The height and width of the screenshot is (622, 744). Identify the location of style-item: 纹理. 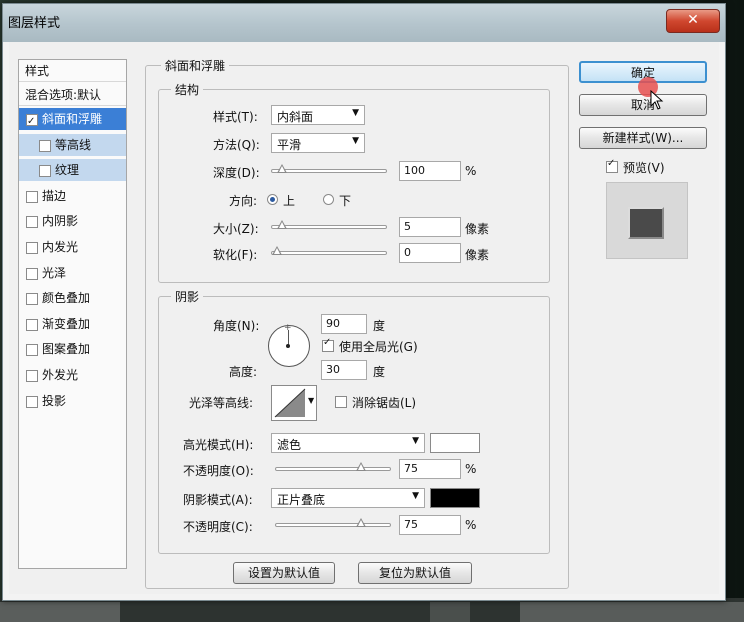
(72, 170).